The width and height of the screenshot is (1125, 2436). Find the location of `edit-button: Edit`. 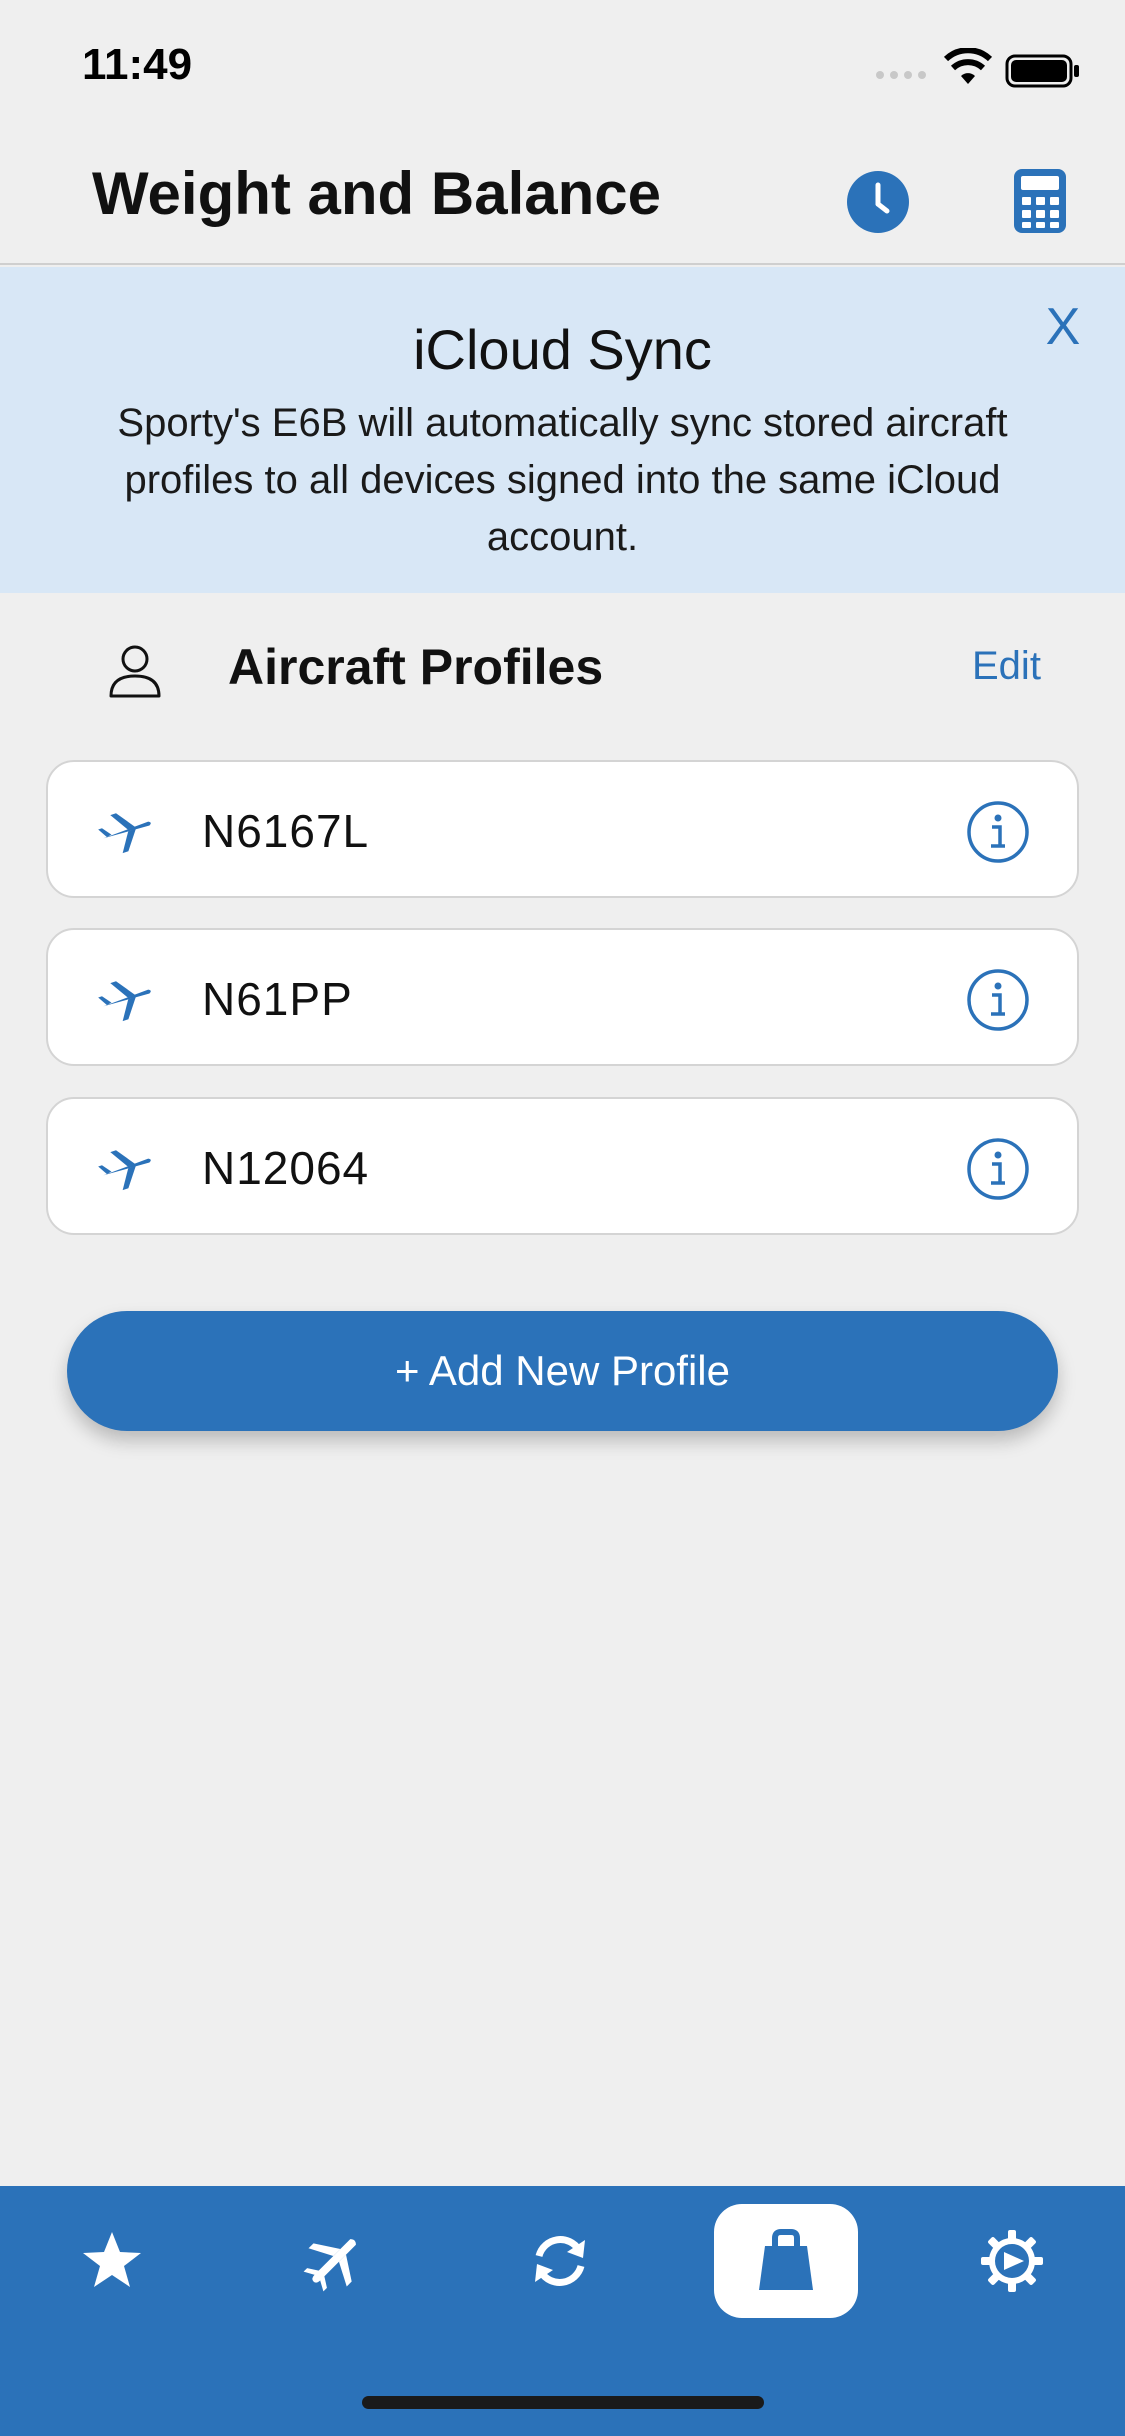

edit-button: Edit is located at coordinates (1006, 666).